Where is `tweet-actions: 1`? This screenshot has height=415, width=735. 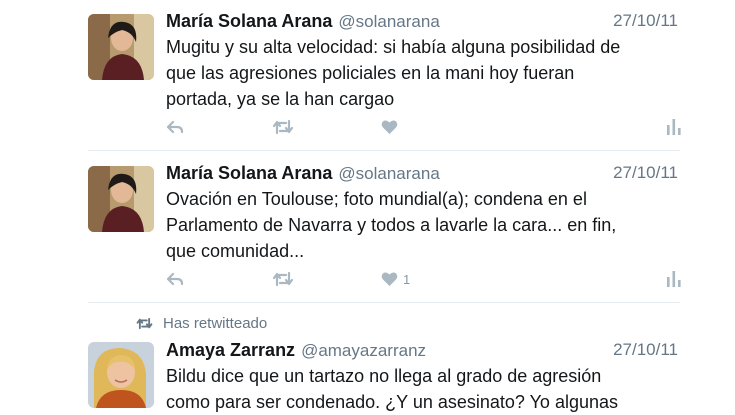 tweet-actions: 1 is located at coordinates (426, 279).